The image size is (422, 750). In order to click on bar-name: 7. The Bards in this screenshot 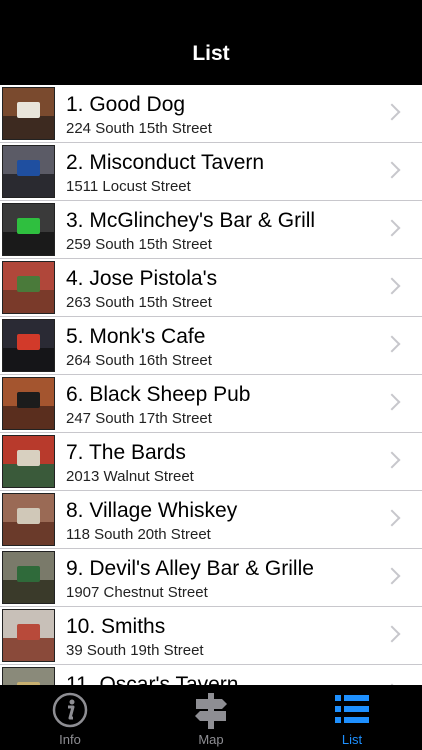, I will do `click(126, 452)`.